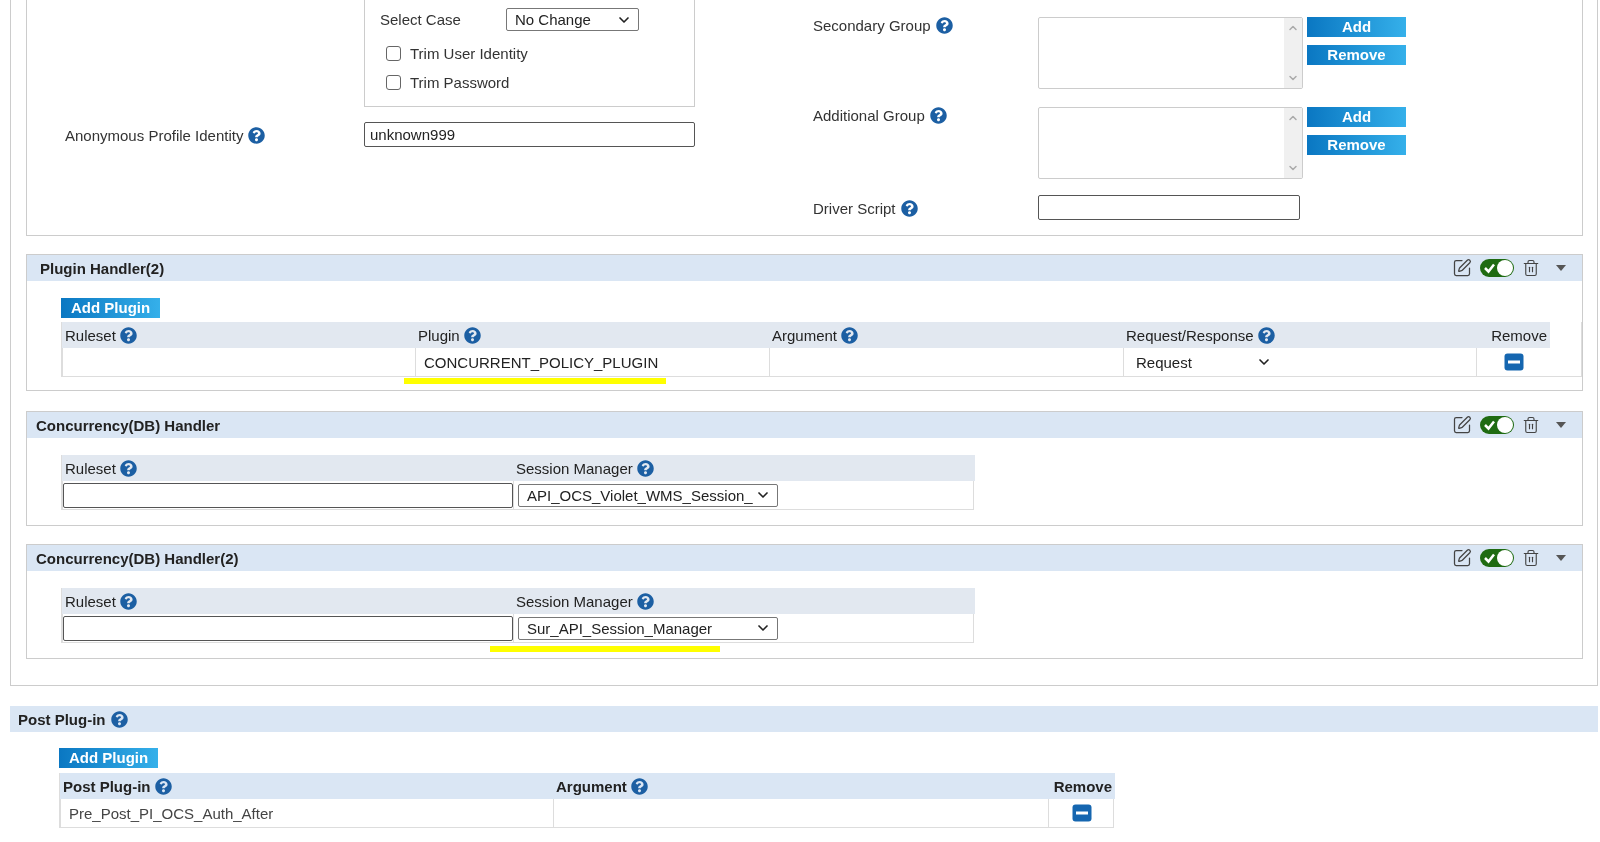  I want to click on section-title: Post Plug-in, so click(62, 719).